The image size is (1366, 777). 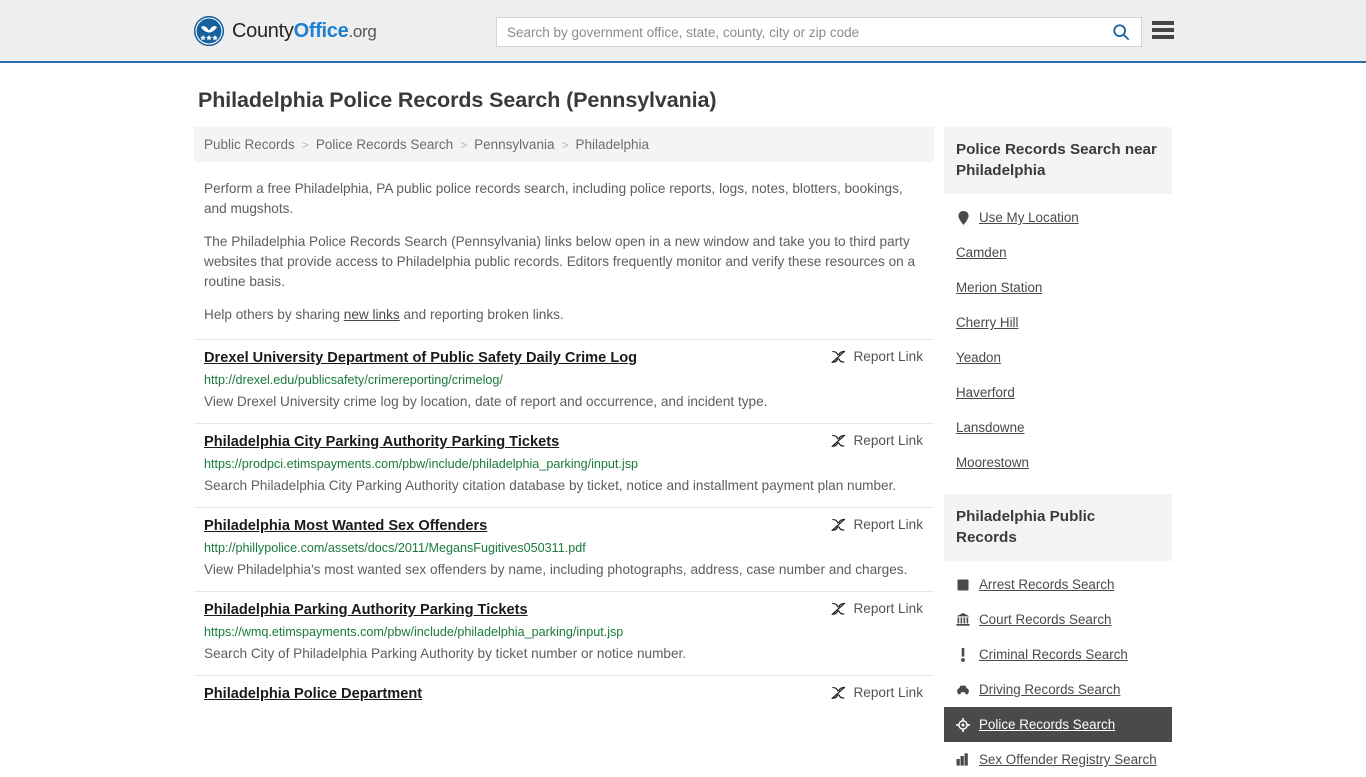 What do you see at coordinates (1029, 217) in the screenshot?
I see `sidebar-item-label: Use My Location` at bounding box center [1029, 217].